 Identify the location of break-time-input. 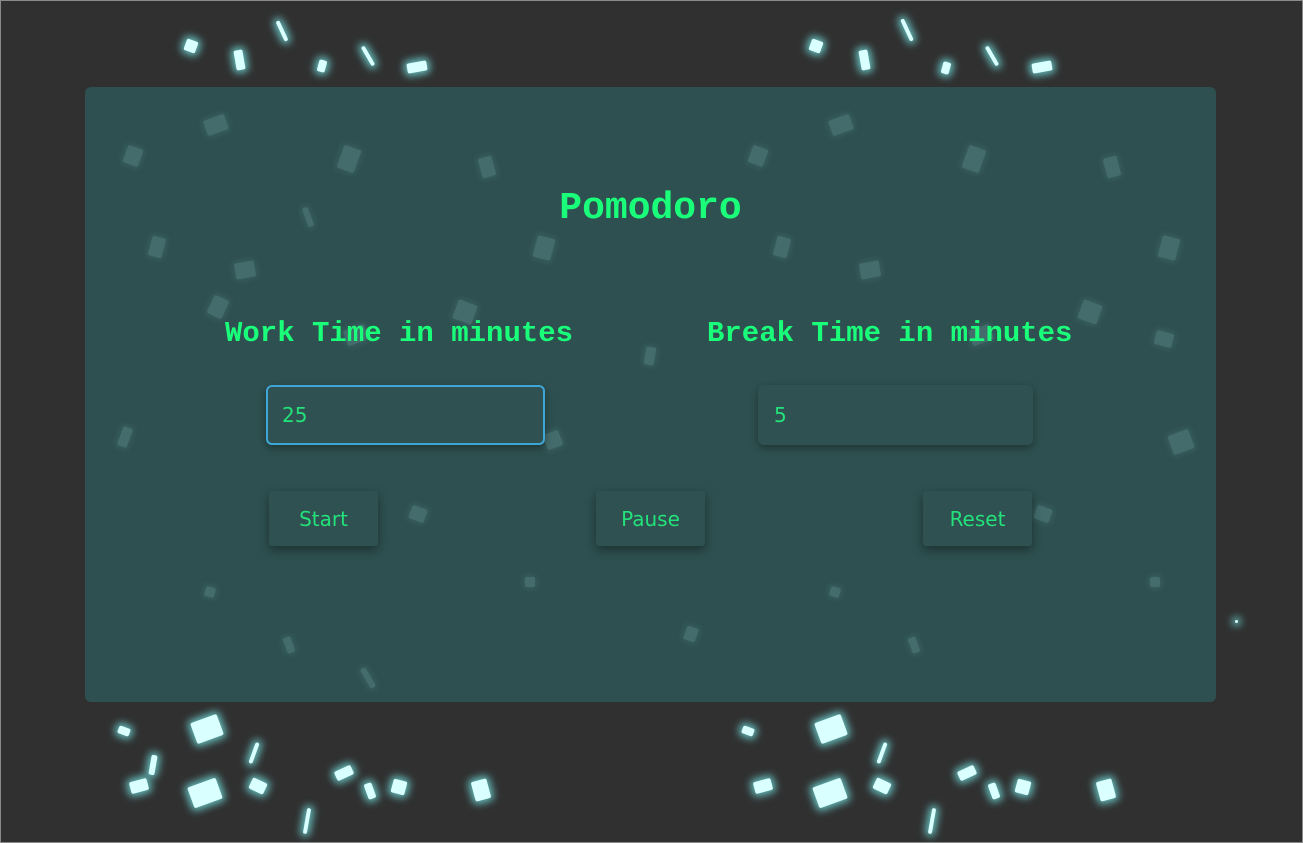
(895, 415).